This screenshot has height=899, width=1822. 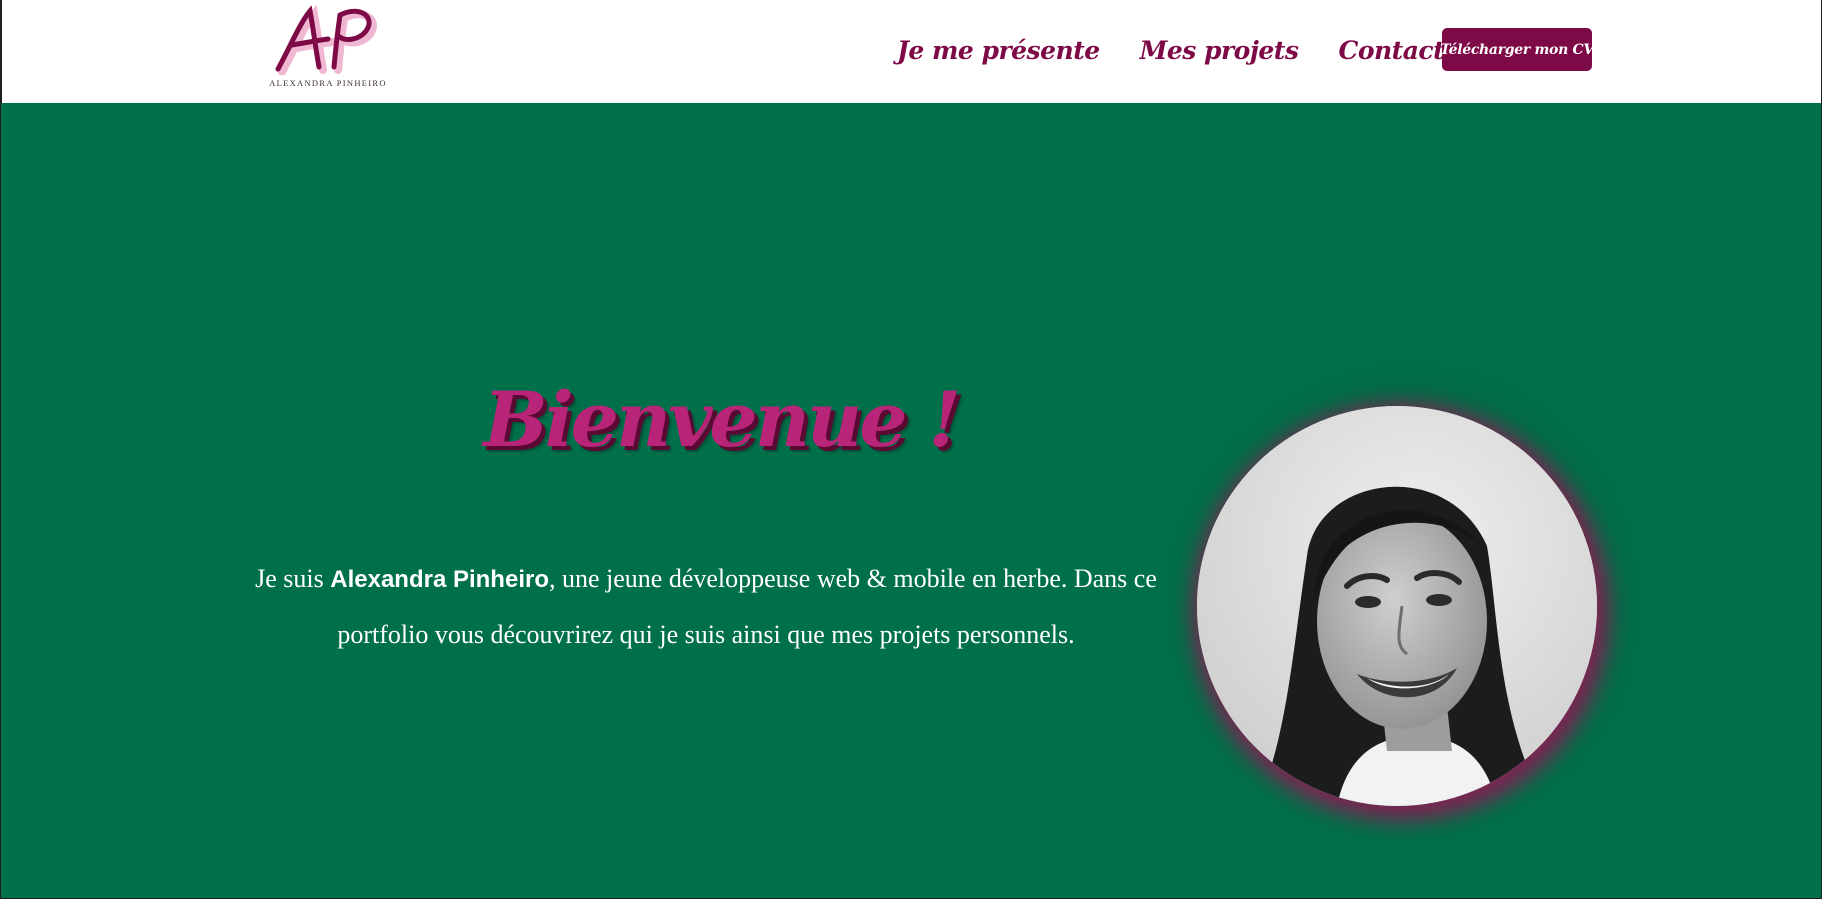 I want to click on profile-photo, so click(x=1397, y=606).